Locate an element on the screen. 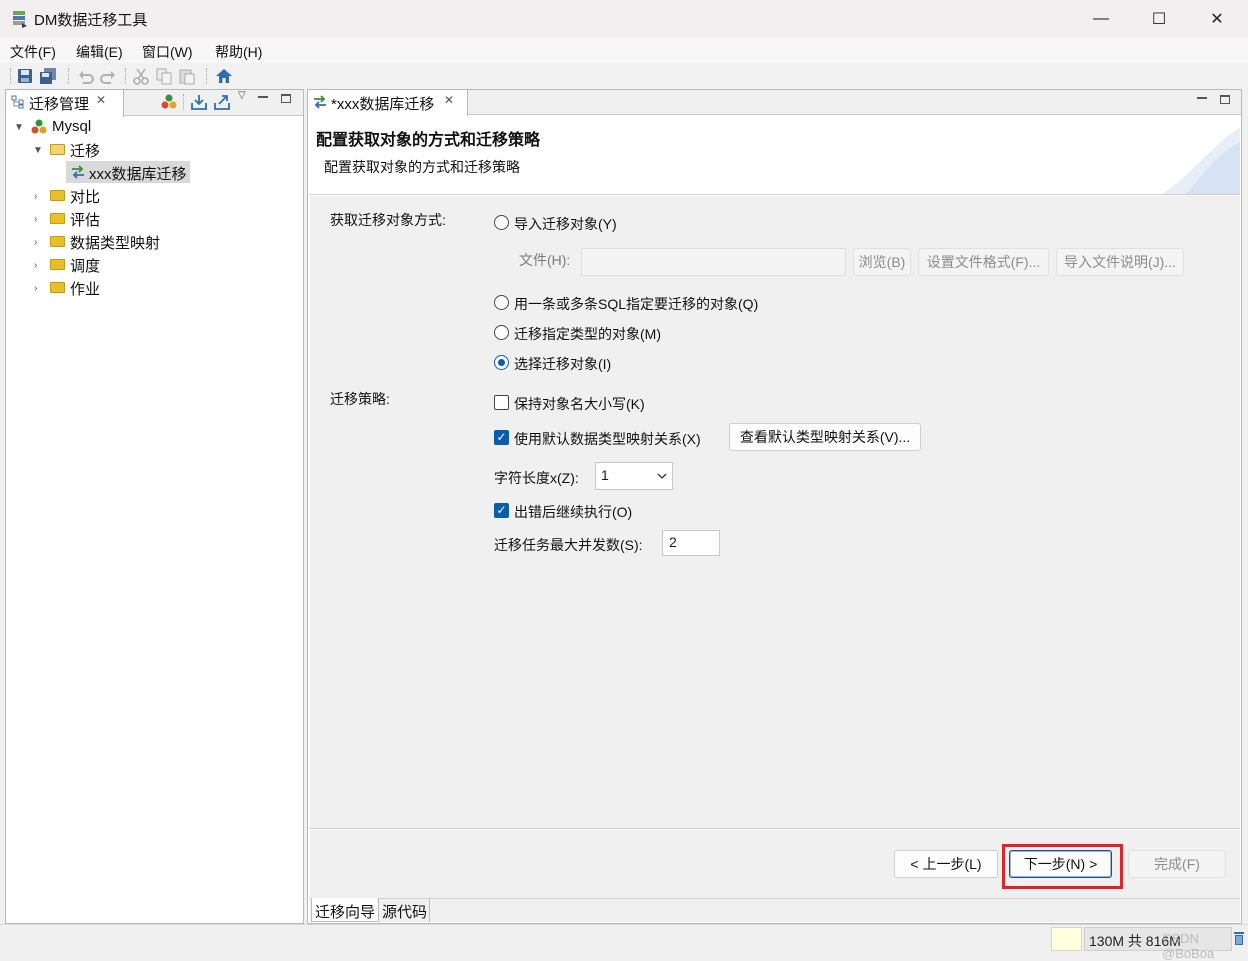 The height and width of the screenshot is (961, 1248). tree-item-mysql: Mysql is located at coordinates (71, 126).